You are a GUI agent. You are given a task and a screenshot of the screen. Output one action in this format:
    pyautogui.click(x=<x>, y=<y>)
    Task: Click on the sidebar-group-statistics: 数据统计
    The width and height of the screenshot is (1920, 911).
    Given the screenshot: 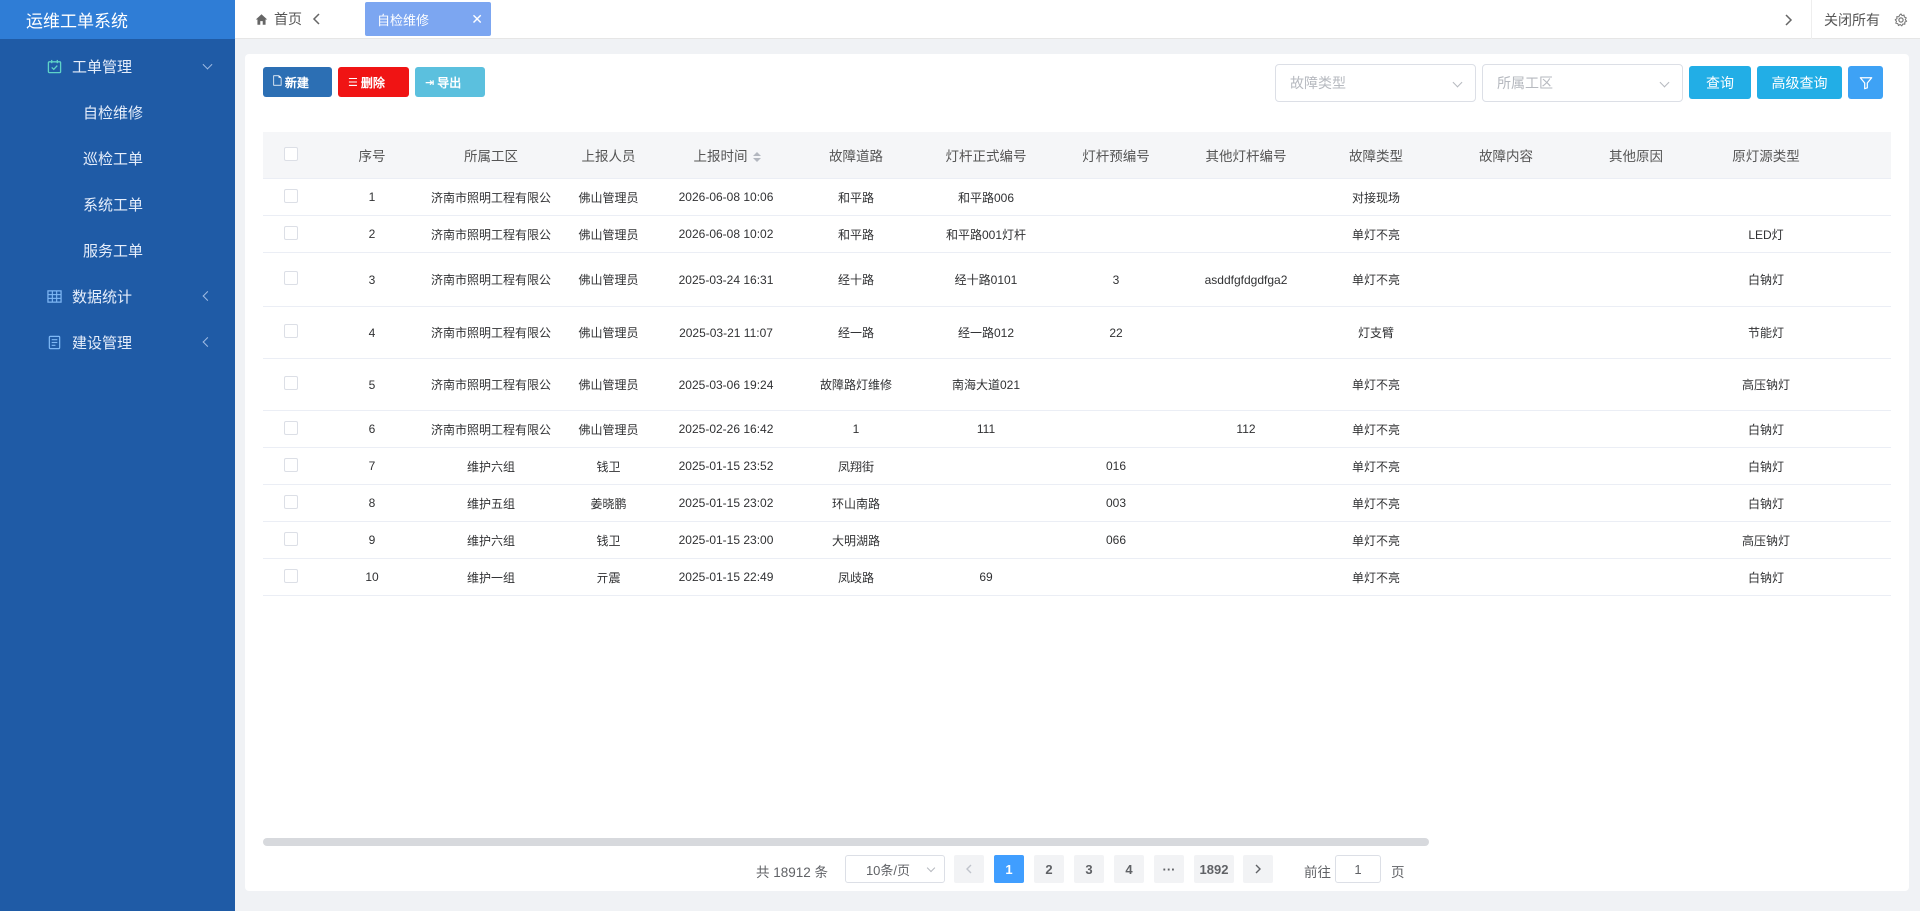 What is the action you would take?
    pyautogui.click(x=117, y=296)
    